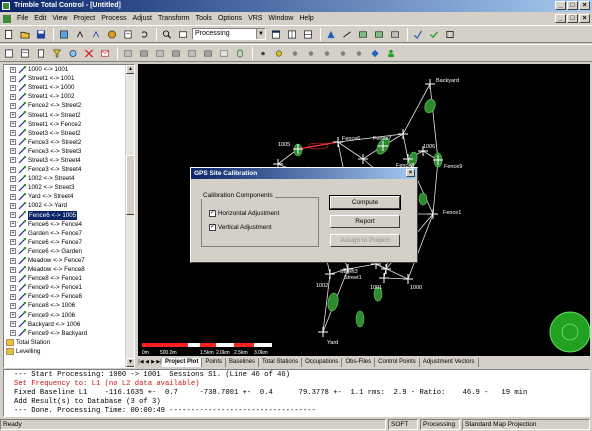 The height and width of the screenshot is (431, 592). What do you see at coordinates (362, 34) in the screenshot?
I see `network-icon` at bounding box center [362, 34].